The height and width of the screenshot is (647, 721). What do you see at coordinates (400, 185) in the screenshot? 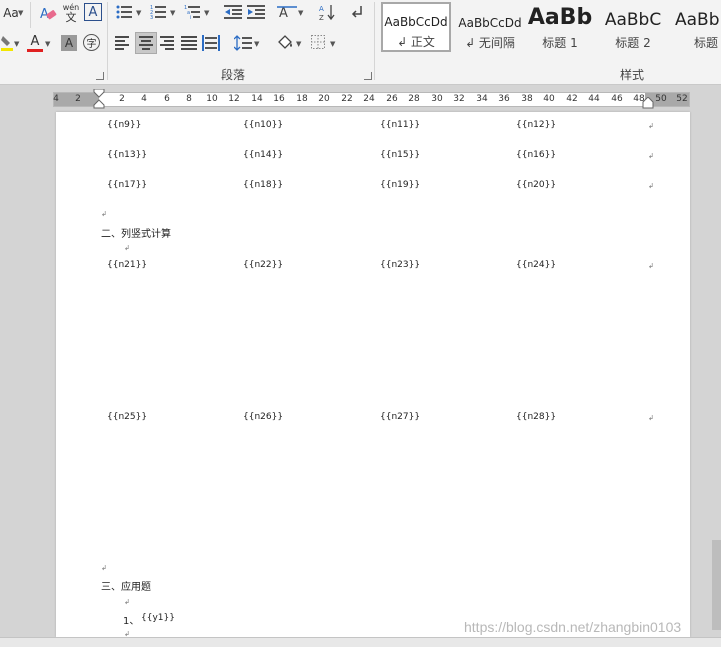
I see `placeholder-n19: {{n19}}` at bounding box center [400, 185].